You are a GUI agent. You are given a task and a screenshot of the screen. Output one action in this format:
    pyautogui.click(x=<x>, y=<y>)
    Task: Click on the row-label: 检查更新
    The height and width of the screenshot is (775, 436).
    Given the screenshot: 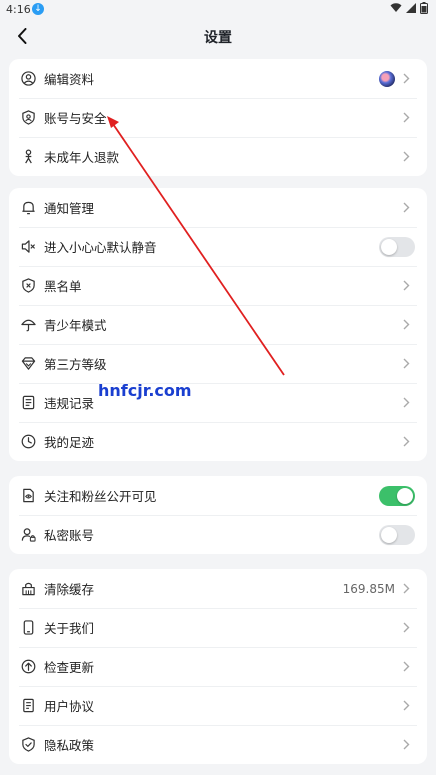 What is the action you would take?
    pyautogui.click(x=69, y=667)
    